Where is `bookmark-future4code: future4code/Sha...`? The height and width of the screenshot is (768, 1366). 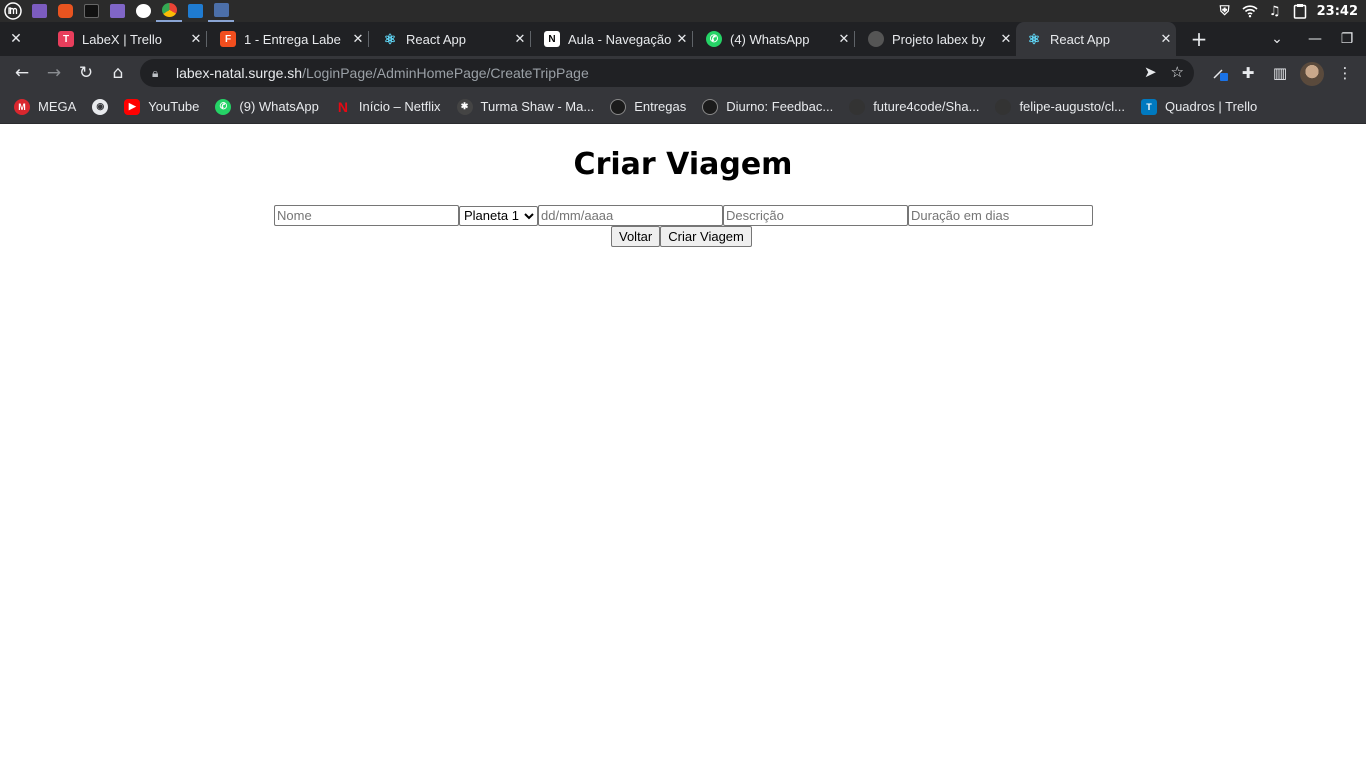
bookmark-future4code: future4code/Sha... is located at coordinates (914, 106).